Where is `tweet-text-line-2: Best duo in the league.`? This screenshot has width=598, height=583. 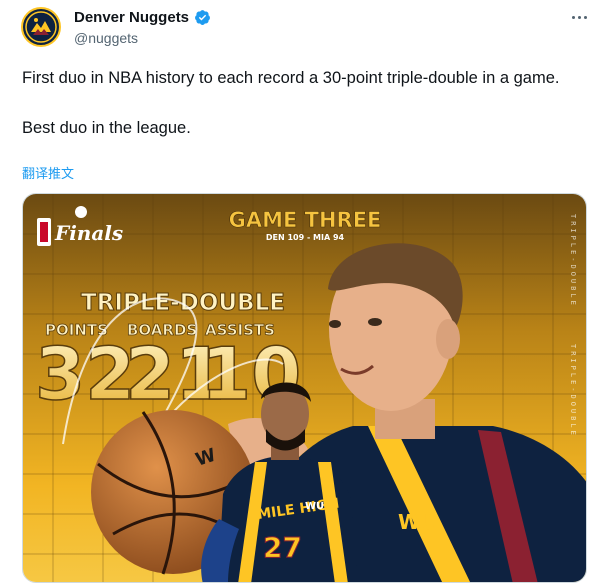 tweet-text-line-2: Best duo in the league. is located at coordinates (106, 128).